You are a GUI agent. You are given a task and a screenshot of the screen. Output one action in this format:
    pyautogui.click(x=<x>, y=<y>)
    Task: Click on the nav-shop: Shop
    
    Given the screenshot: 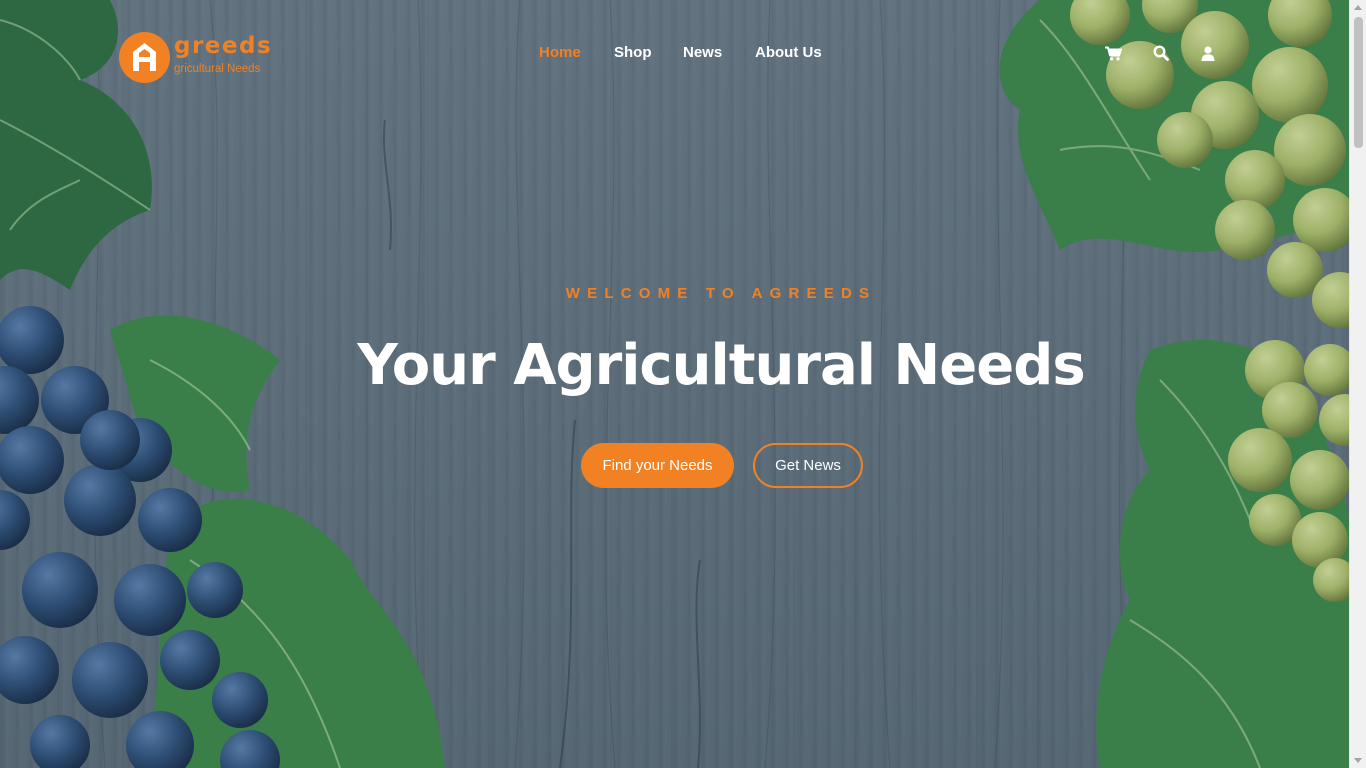 What is the action you would take?
    pyautogui.click(x=633, y=53)
    